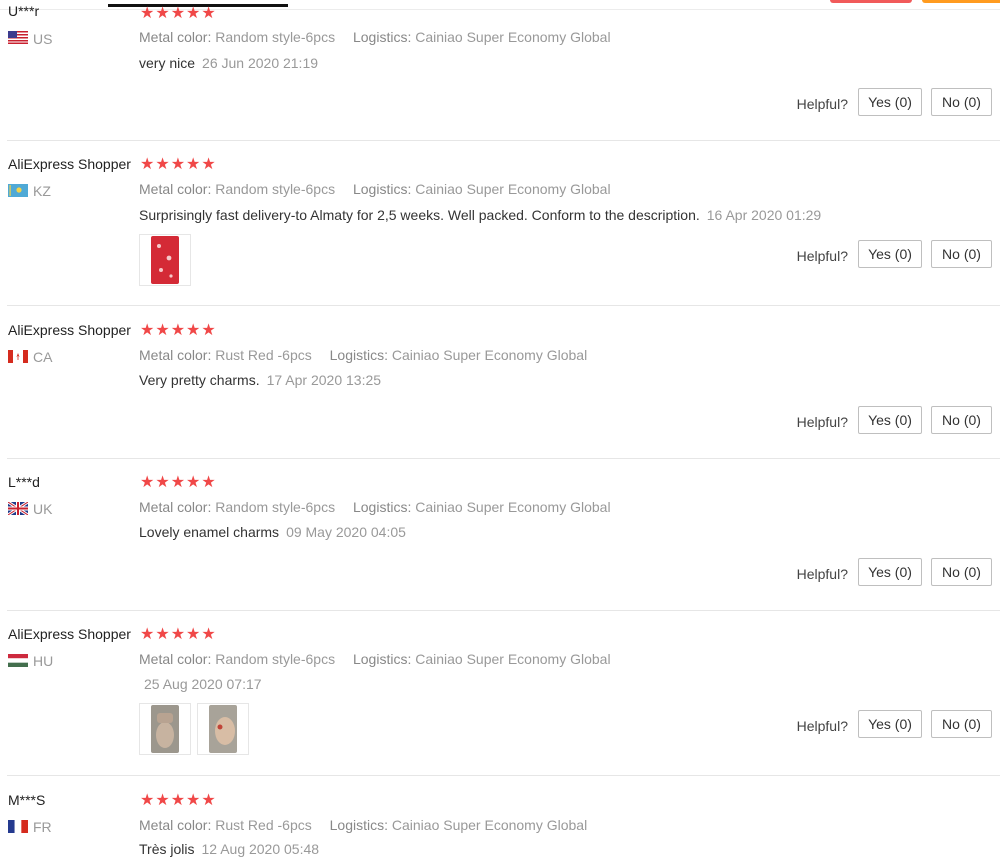  I want to click on product-photo-icon, so click(165, 729).